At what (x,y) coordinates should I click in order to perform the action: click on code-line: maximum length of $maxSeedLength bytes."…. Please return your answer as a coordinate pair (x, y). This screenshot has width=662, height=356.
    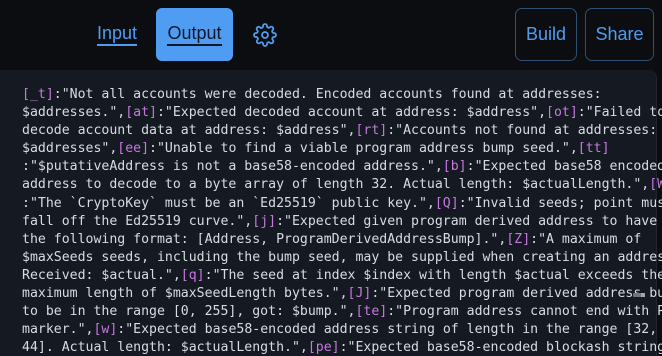
    Looking at the image, I should click on (342, 294).